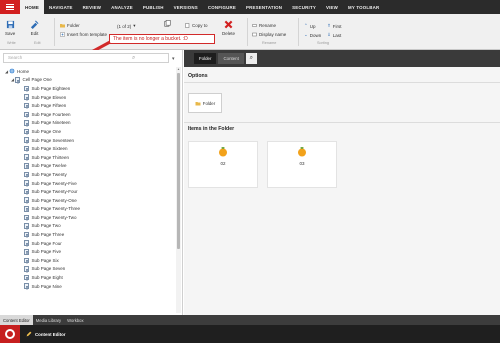 This screenshot has width=500, height=343. I want to click on delete-button: Delete, so click(228, 28).